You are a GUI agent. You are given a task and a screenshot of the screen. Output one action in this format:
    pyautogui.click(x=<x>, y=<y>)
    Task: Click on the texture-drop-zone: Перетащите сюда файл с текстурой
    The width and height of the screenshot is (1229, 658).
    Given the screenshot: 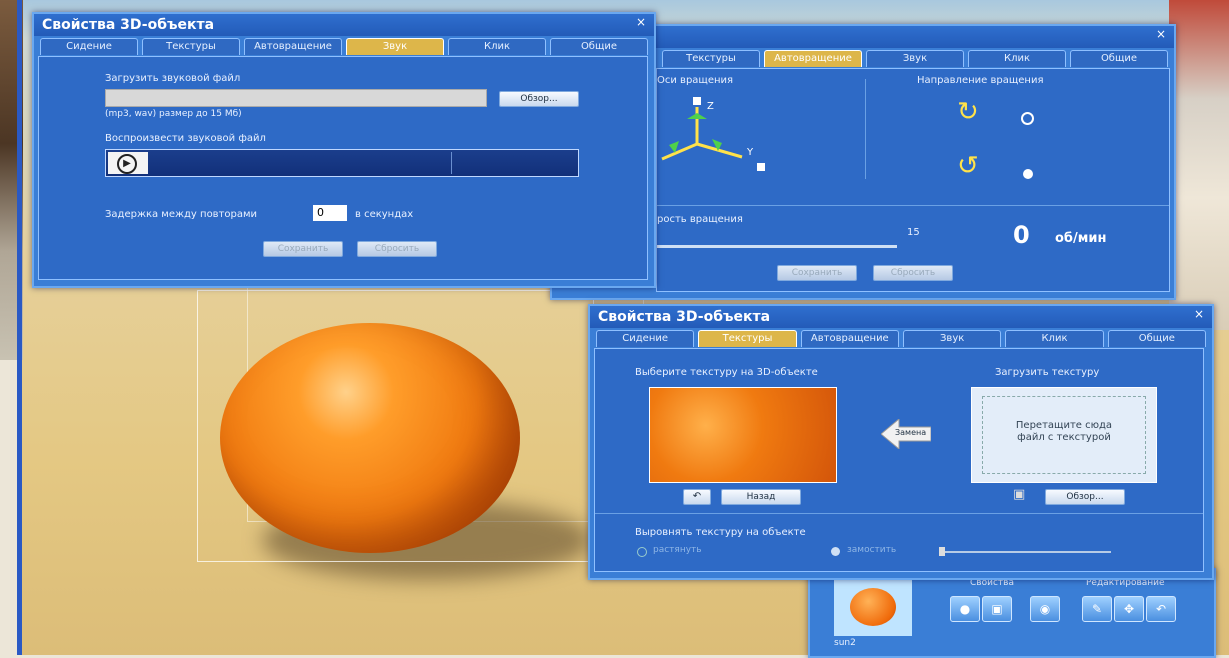 What is the action you would take?
    pyautogui.click(x=1064, y=435)
    